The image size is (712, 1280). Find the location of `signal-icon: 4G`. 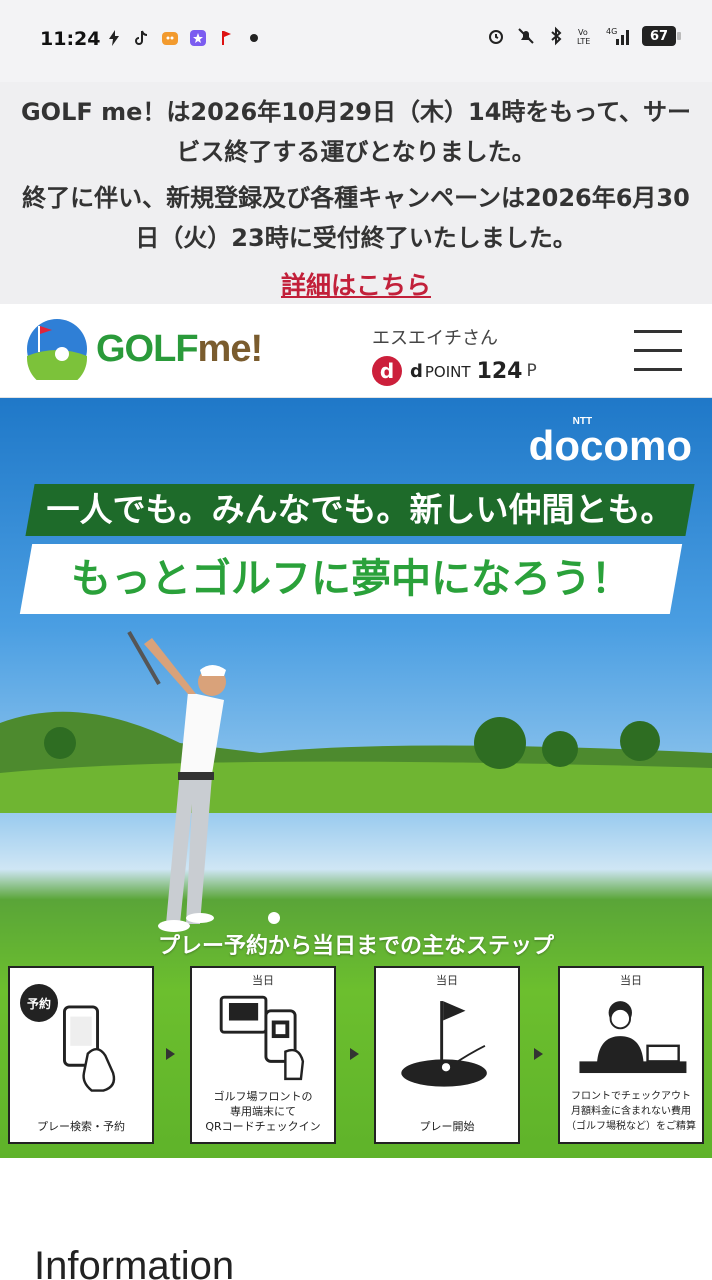

signal-icon: 4G is located at coordinates (617, 36).